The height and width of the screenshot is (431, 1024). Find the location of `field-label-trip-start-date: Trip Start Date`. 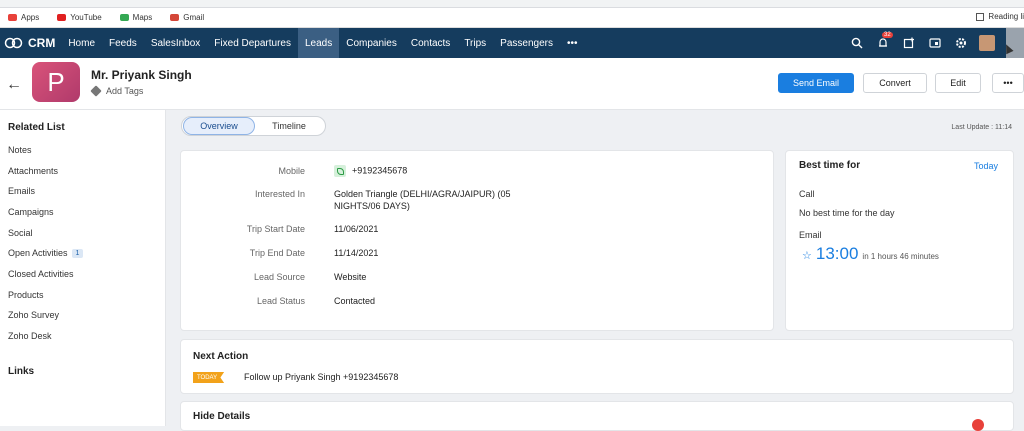

field-label-trip-start-date: Trip Start Date is located at coordinates (275, 229).